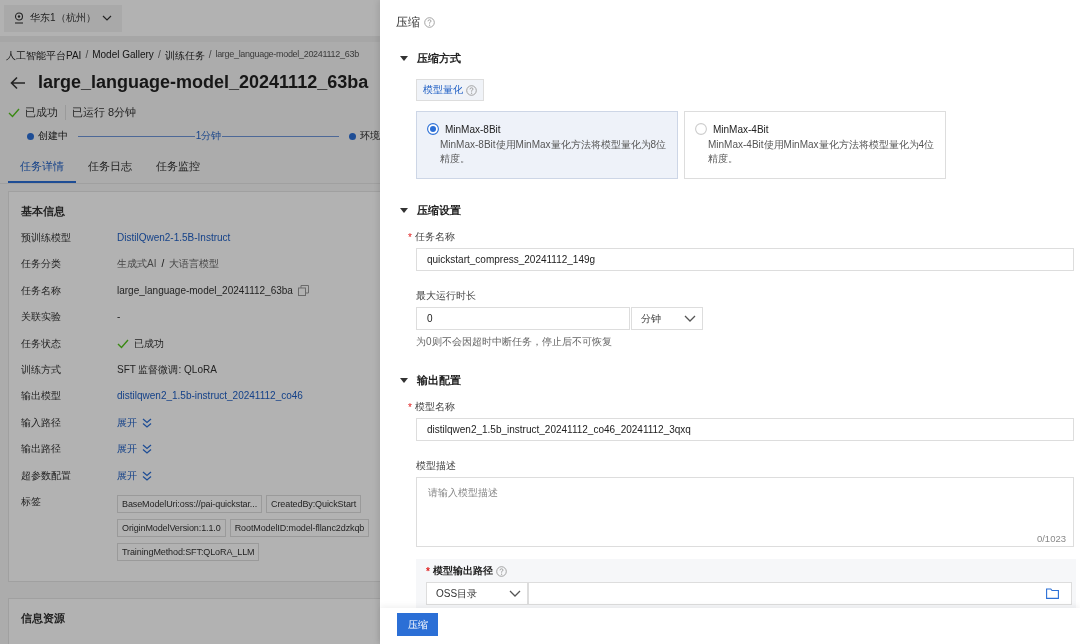 The image size is (1080, 644). Describe the element at coordinates (408, 22) in the screenshot. I see `drawer-title: 压缩` at that location.